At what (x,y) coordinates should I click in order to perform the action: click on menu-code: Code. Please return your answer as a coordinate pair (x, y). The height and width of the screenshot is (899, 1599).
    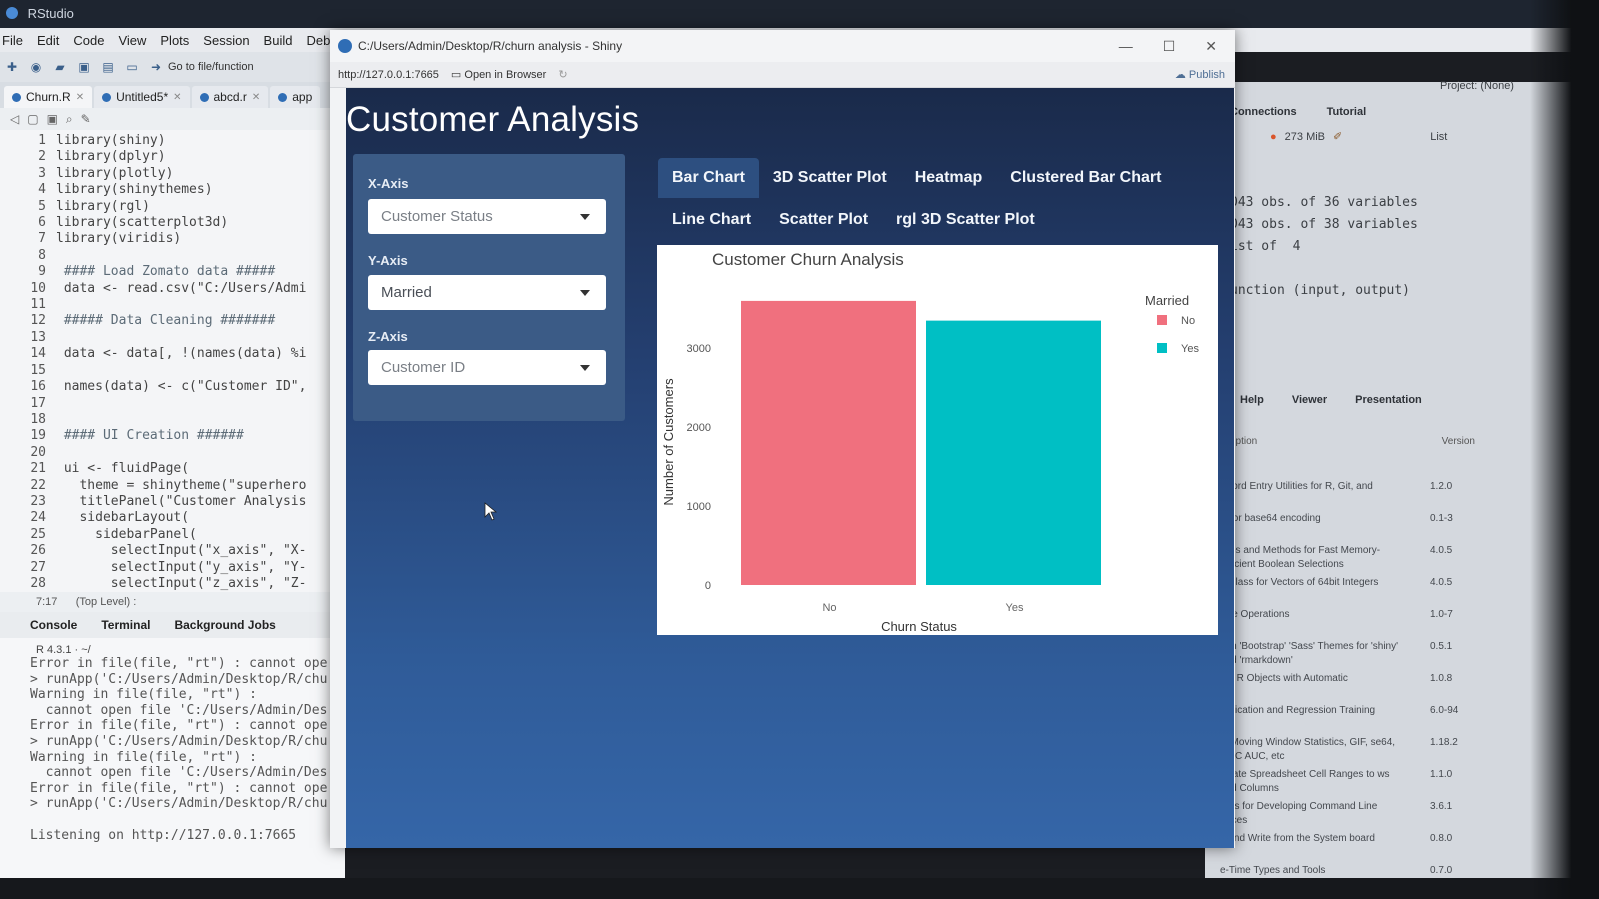
    Looking at the image, I should click on (88, 40).